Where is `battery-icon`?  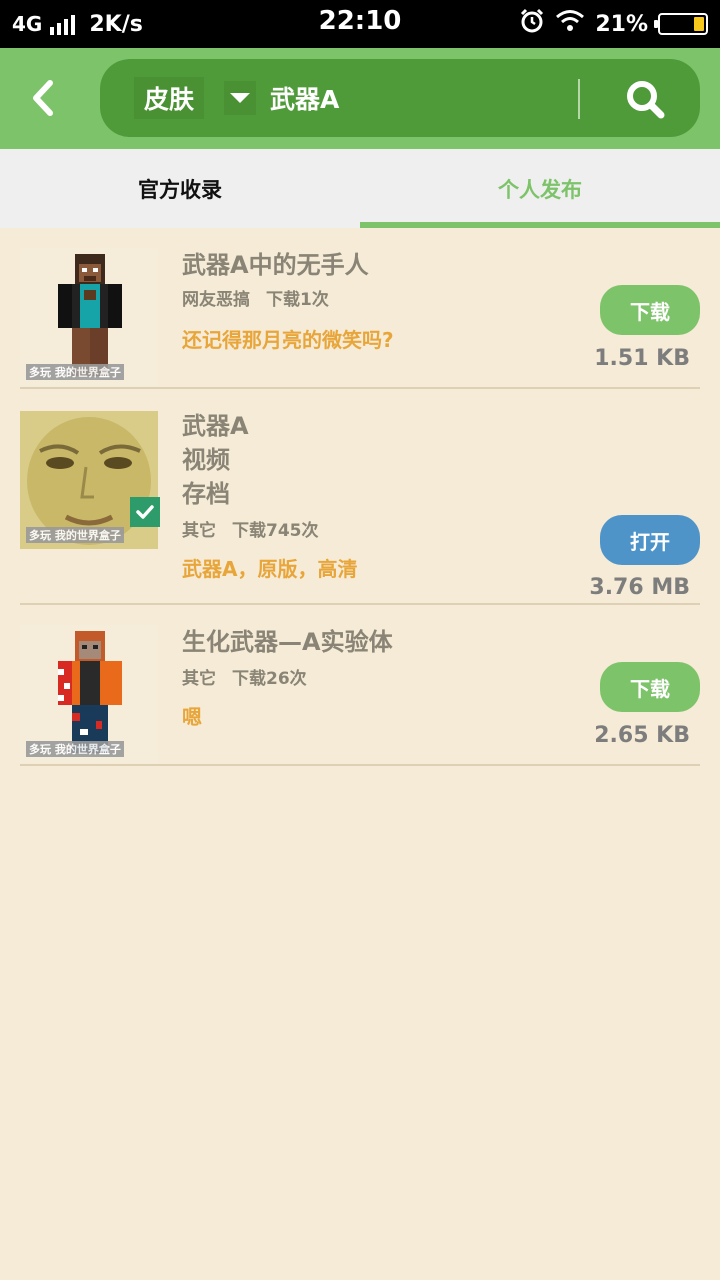
battery-icon is located at coordinates (681, 24).